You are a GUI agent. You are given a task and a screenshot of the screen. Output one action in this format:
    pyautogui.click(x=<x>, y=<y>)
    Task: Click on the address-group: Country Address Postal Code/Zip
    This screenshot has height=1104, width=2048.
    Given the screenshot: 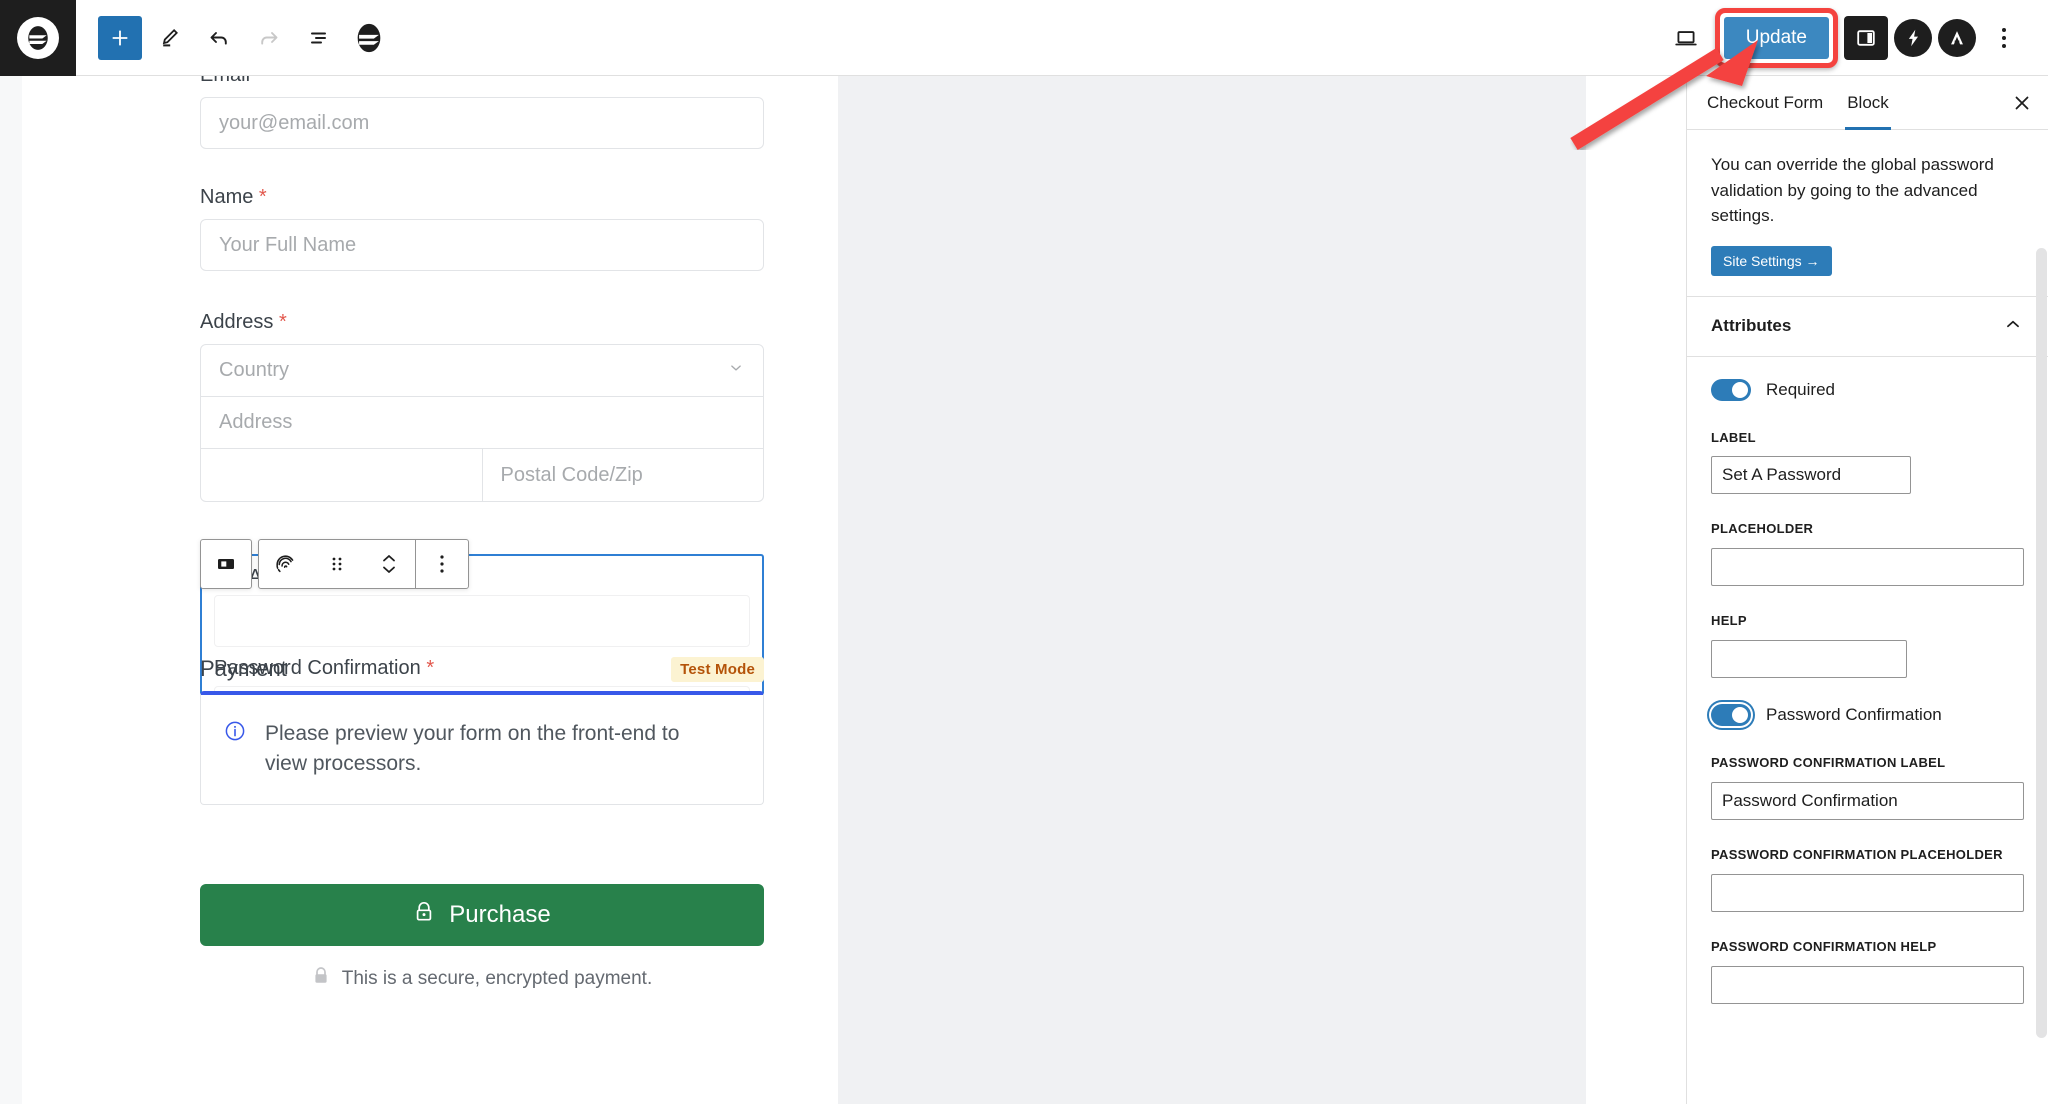 What is the action you would take?
    pyautogui.click(x=482, y=423)
    